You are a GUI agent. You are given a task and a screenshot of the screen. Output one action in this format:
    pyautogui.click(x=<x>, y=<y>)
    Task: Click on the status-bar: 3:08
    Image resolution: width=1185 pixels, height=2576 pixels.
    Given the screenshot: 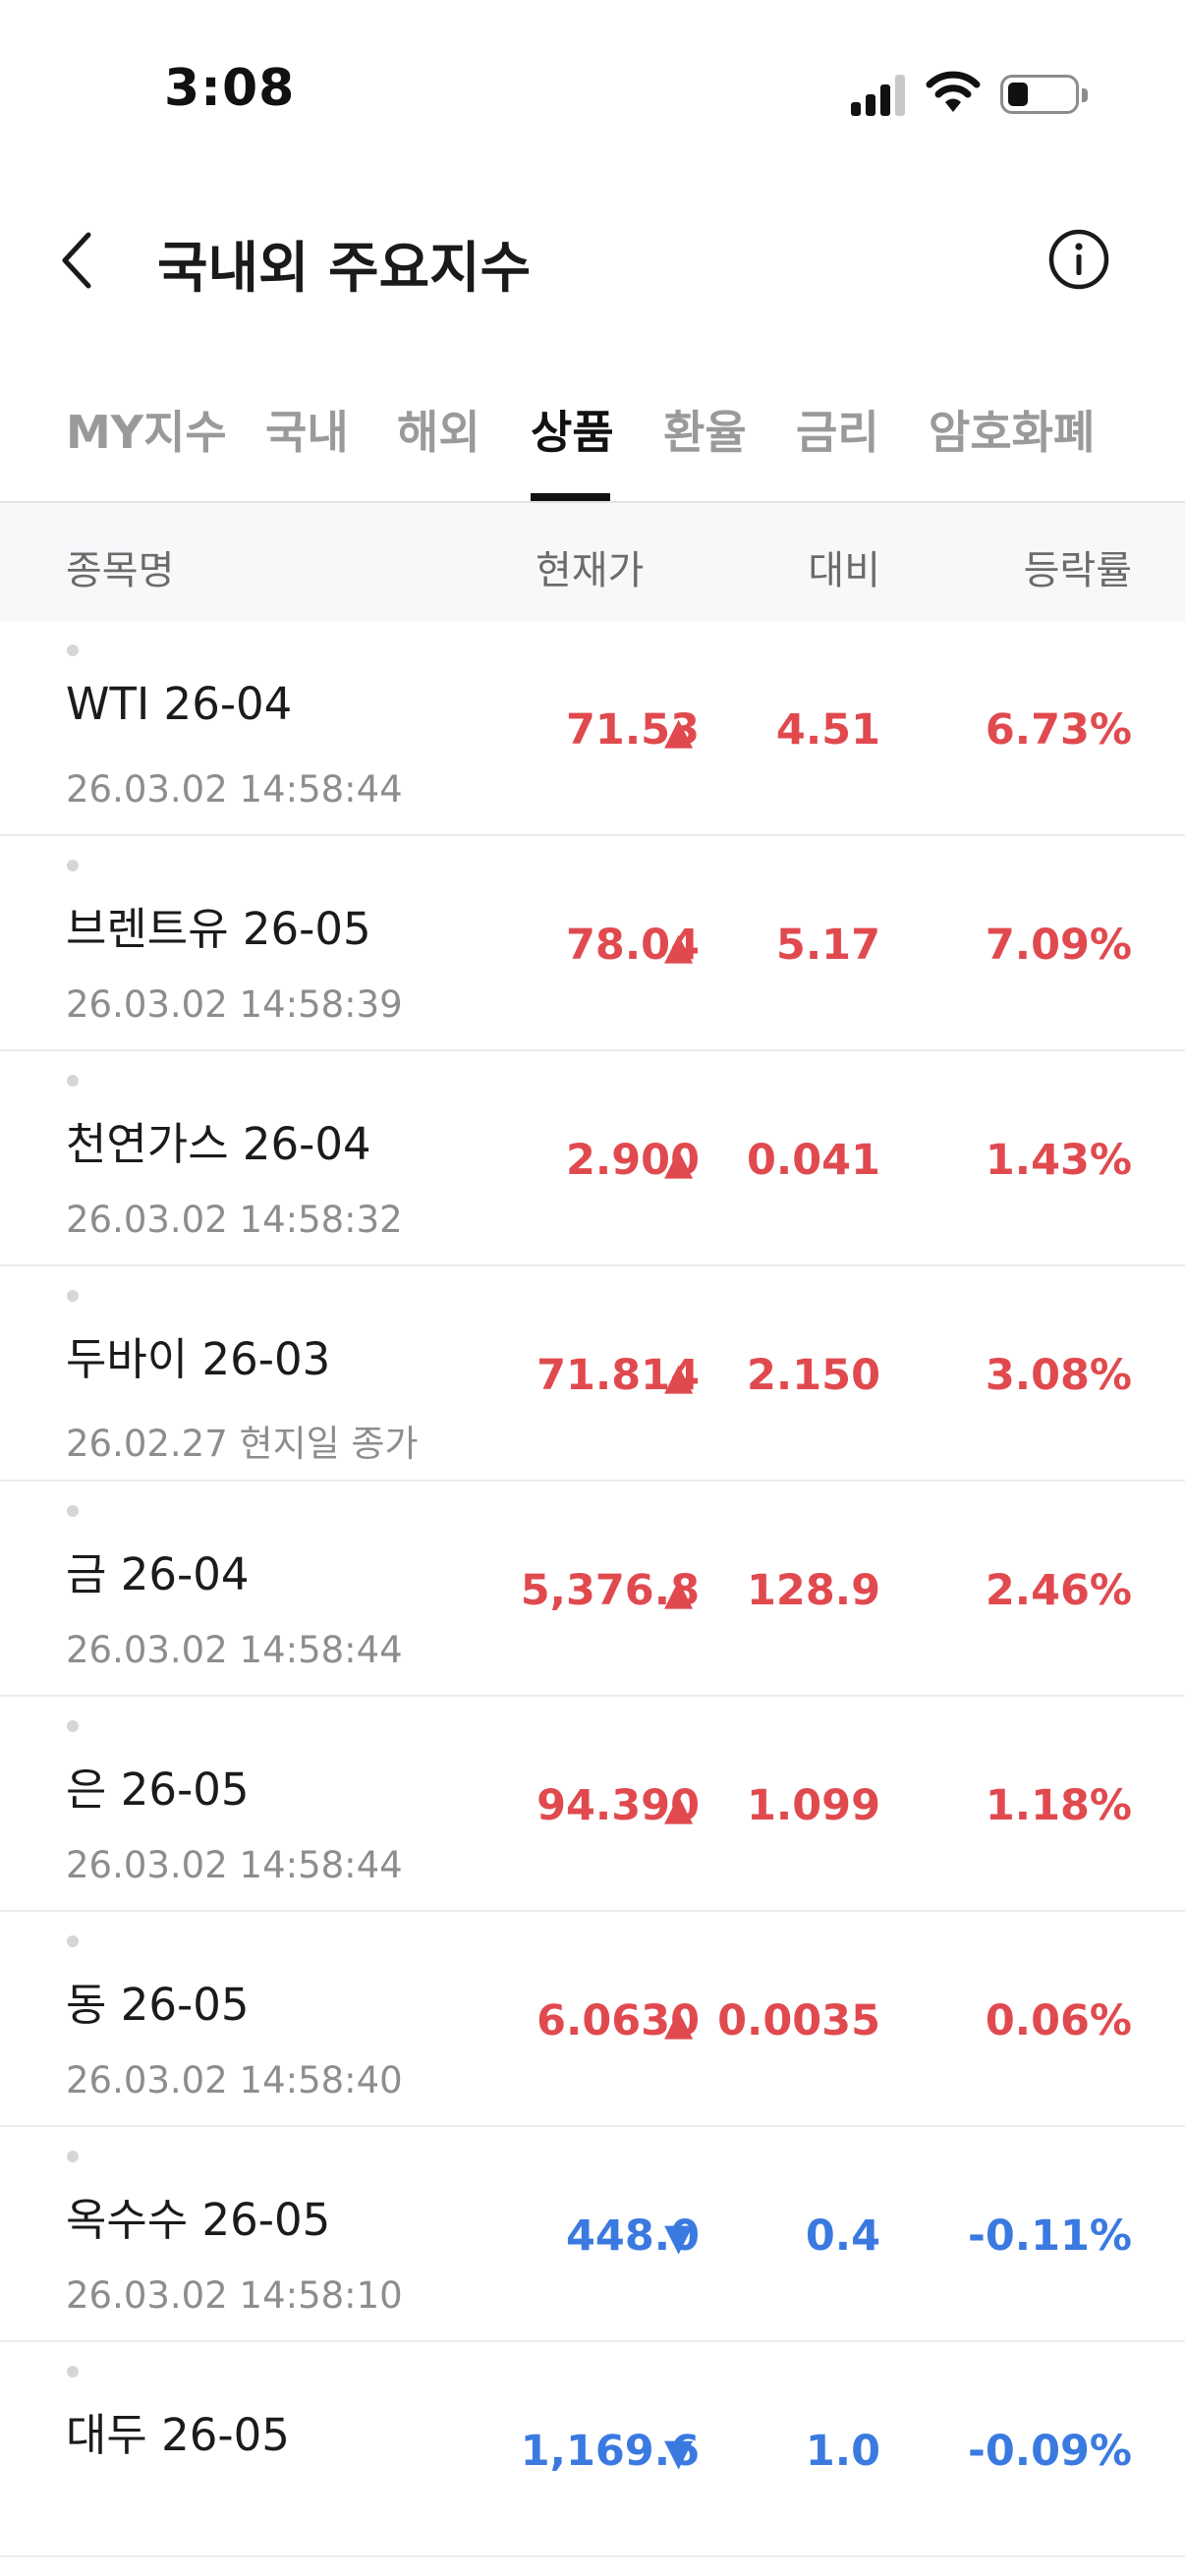 What is the action you would take?
    pyautogui.click(x=592, y=93)
    